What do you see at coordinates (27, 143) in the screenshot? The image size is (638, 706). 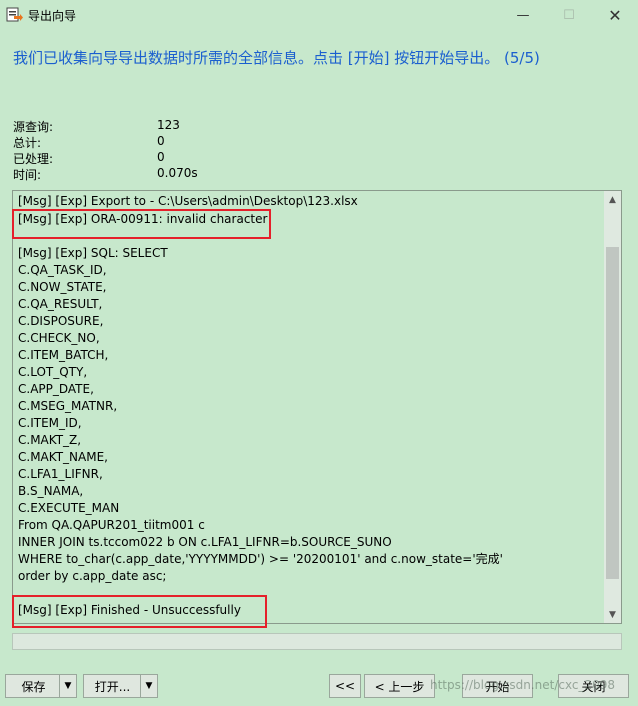 I see `info-label: 总计:` at bounding box center [27, 143].